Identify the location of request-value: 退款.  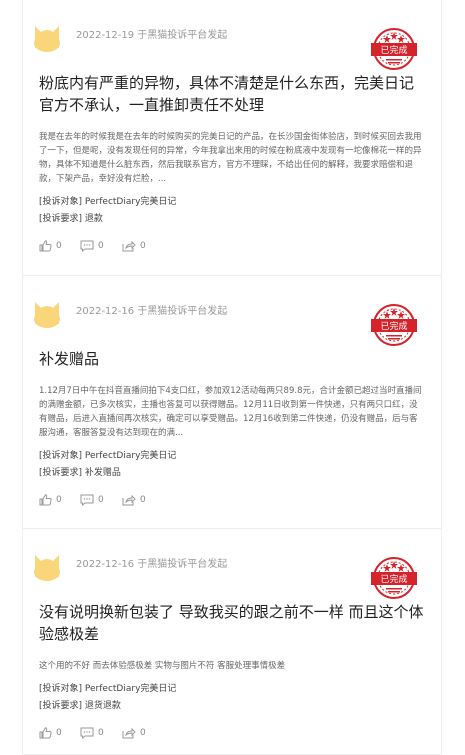
(93, 219).